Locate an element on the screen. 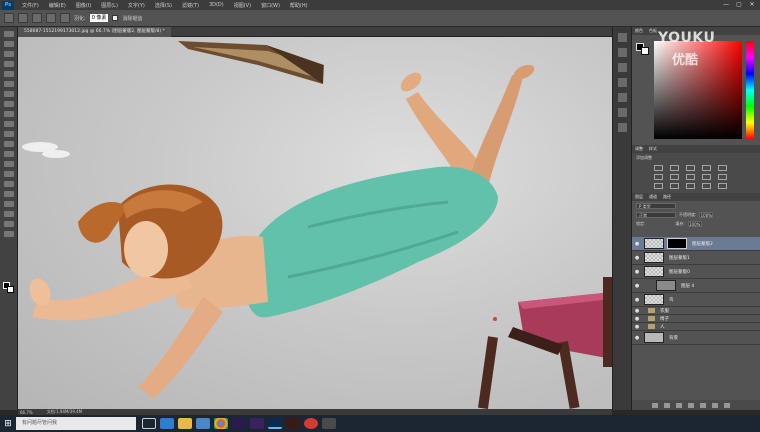  shape-tool-icon is located at coordinates (8, 204).